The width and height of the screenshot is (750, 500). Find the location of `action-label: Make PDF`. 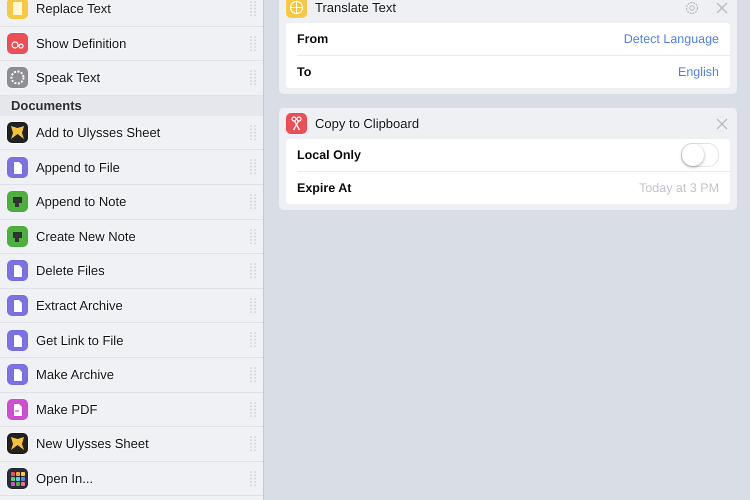

action-label: Make PDF is located at coordinates (67, 409).